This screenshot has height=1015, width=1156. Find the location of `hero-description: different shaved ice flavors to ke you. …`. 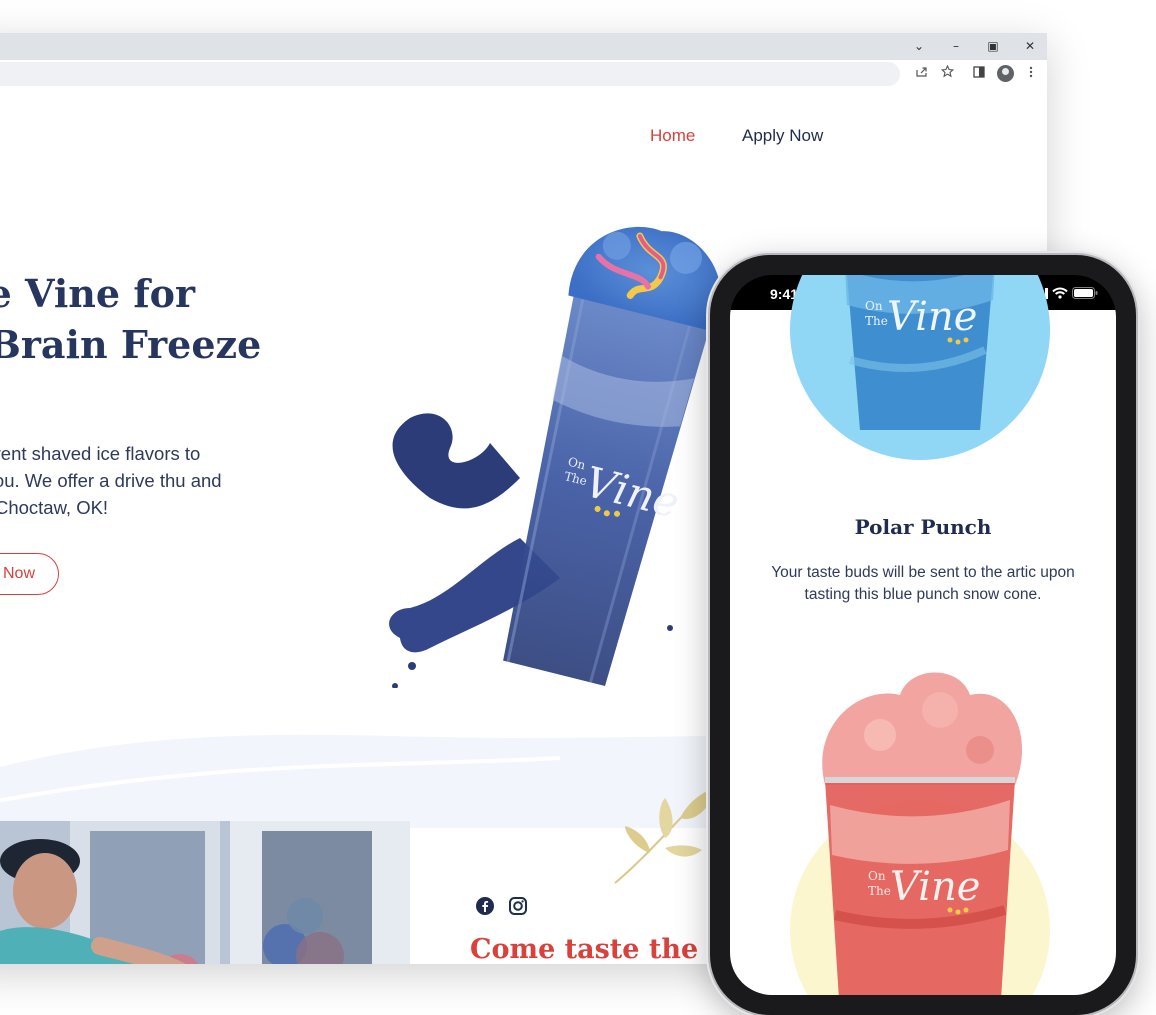

hero-description: different shaved ice flavors to ke you. … is located at coordinates (145, 480).